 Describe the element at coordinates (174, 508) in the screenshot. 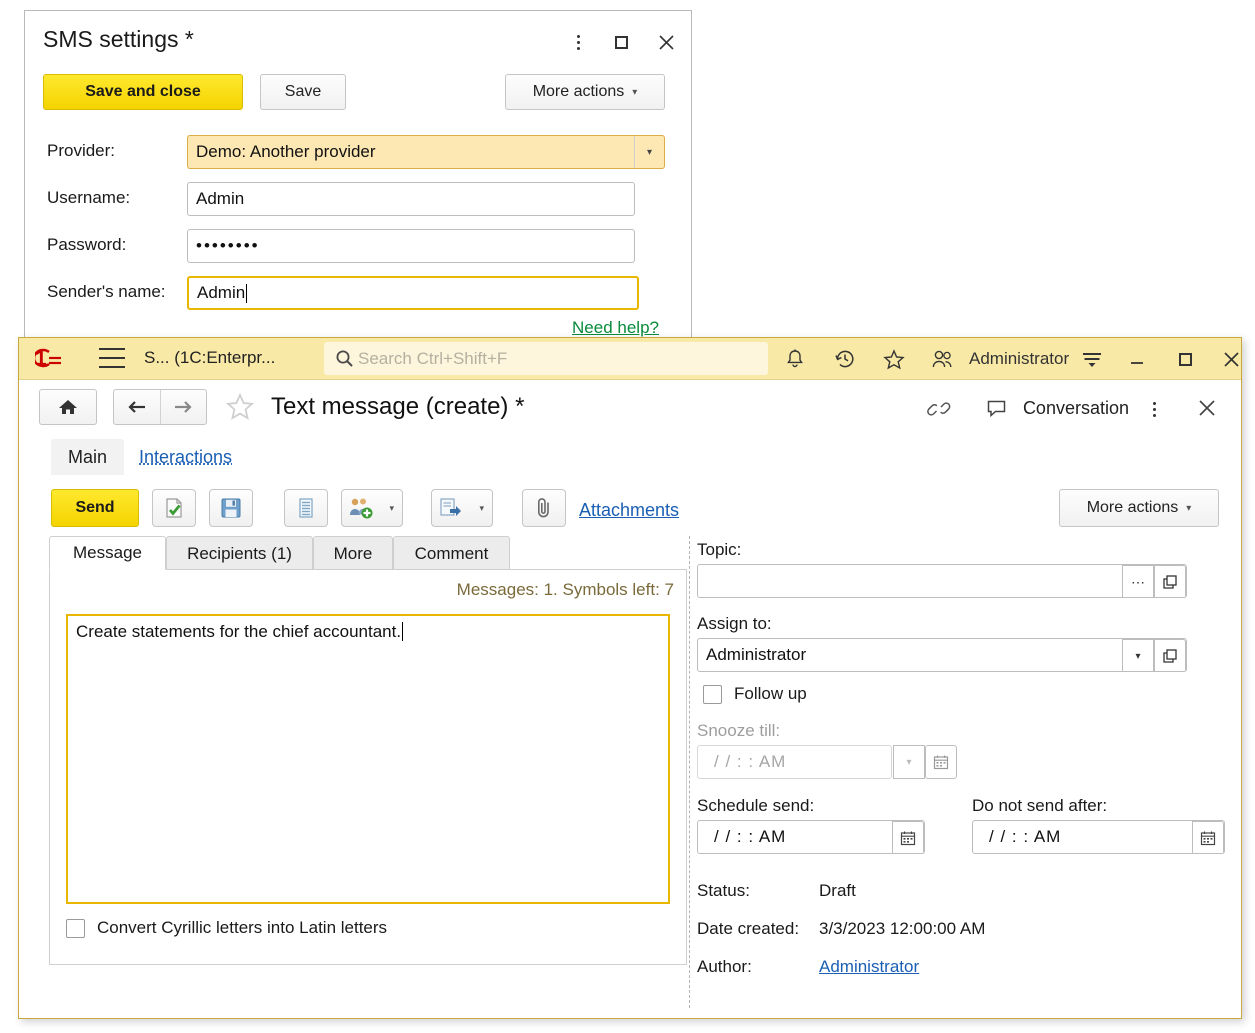

I see `post-document-icon` at that location.